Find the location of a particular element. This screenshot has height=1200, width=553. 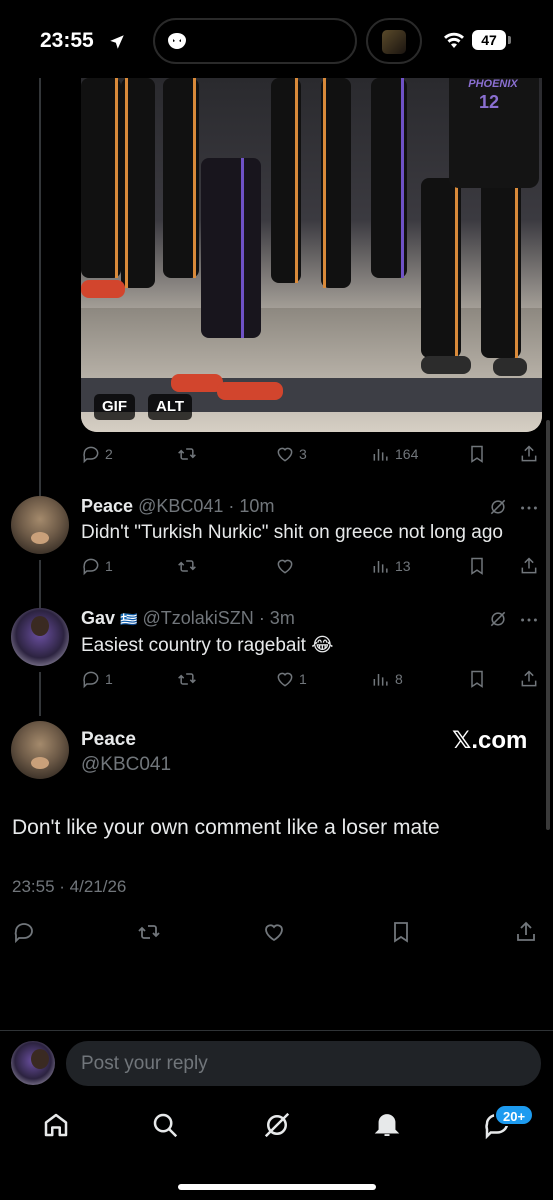

views-button: 164 is located at coordinates (394, 454).